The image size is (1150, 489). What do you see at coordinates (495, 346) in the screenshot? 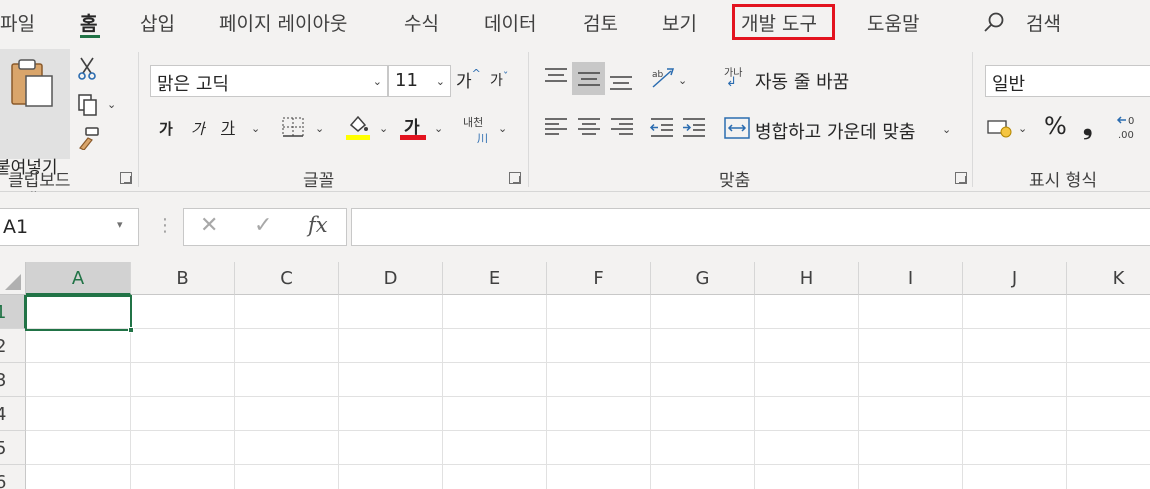
I see `cell-e2` at bounding box center [495, 346].